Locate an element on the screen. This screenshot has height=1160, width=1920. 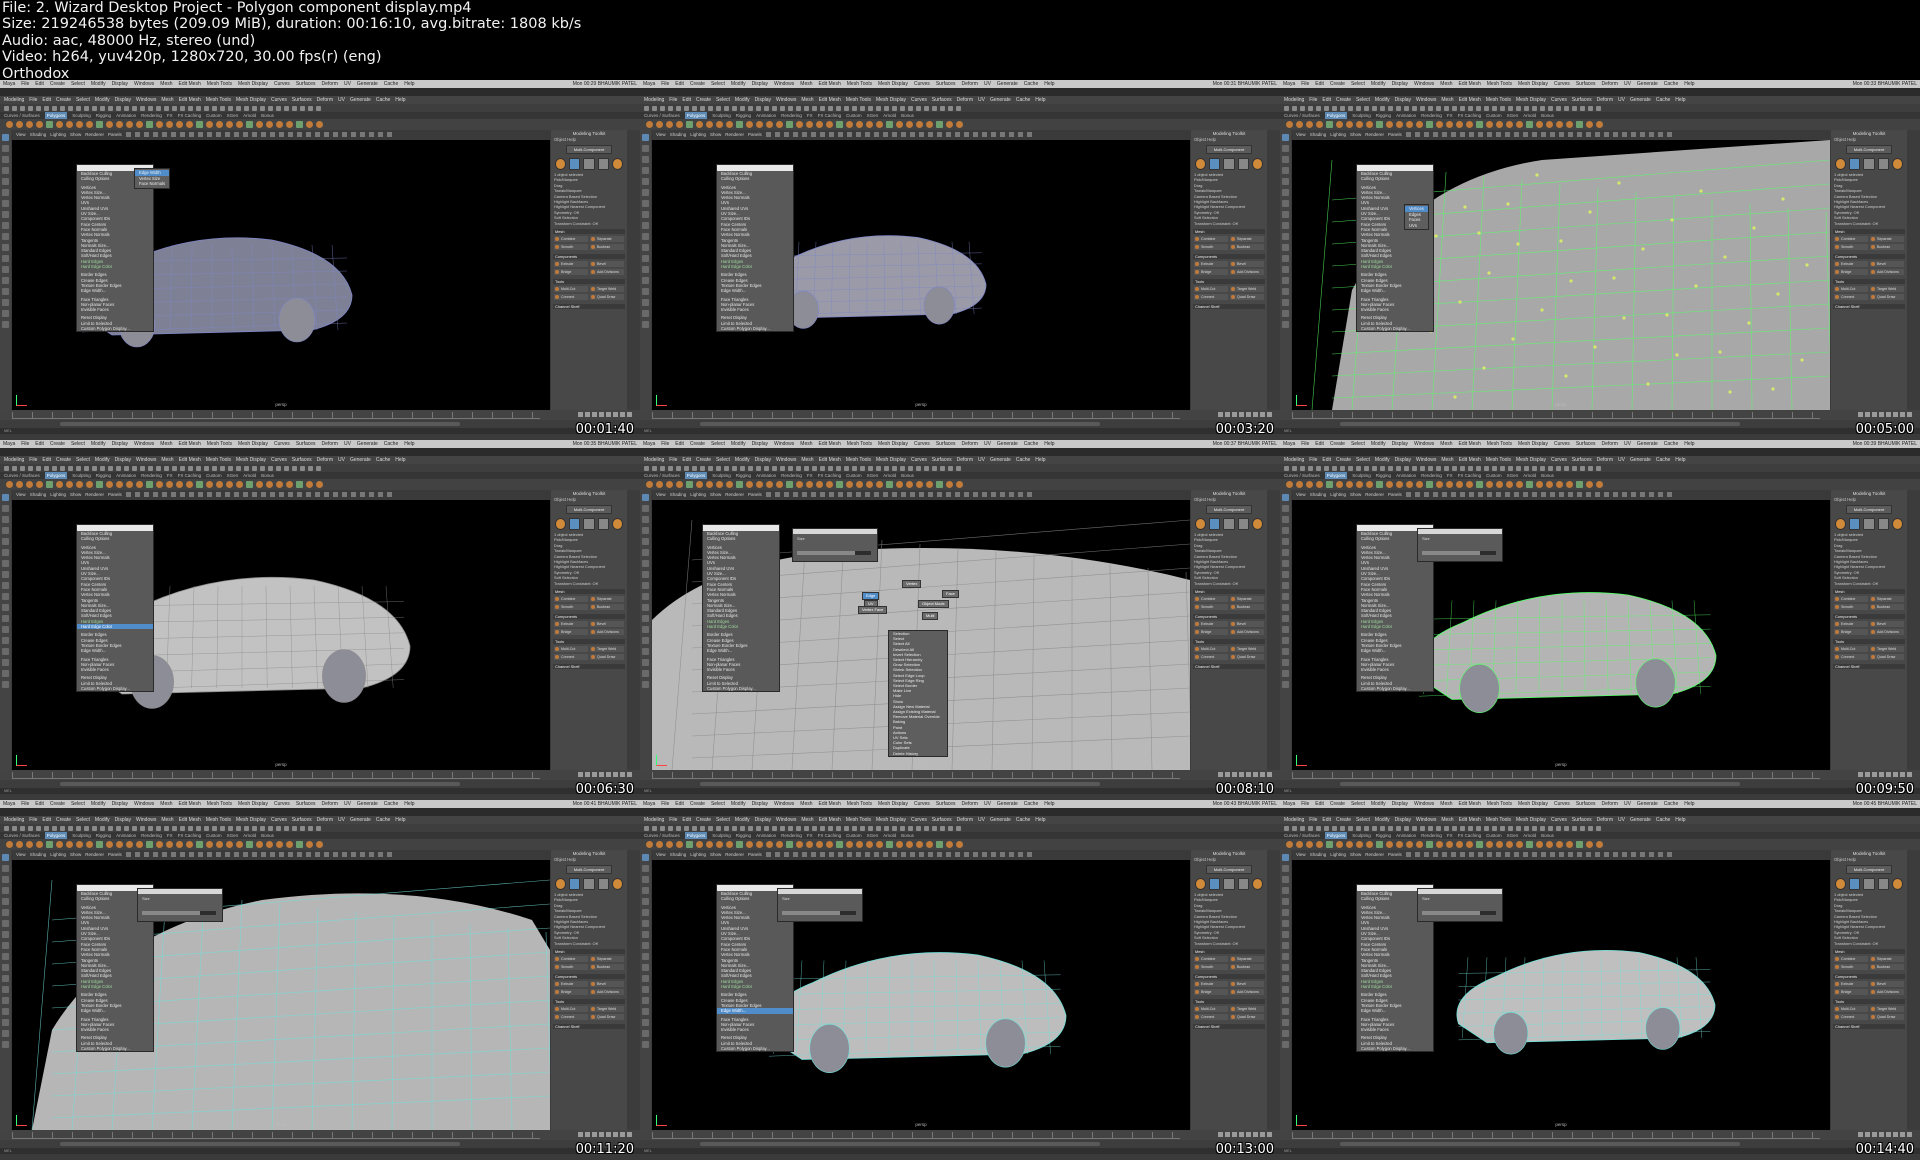
maya-menu-item: Modeling is located at coordinates (1294, 460).